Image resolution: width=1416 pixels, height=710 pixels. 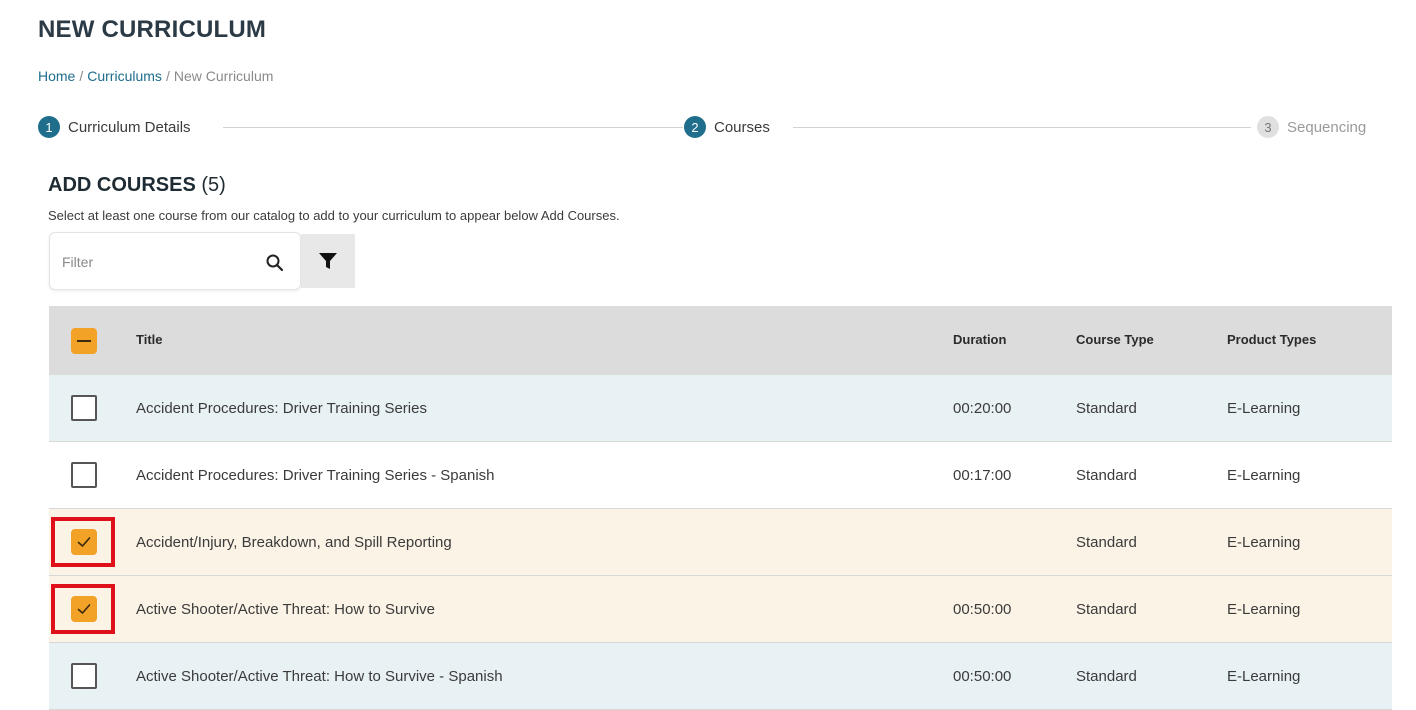 What do you see at coordinates (49, 127) in the screenshot?
I see `step-number-1: 1` at bounding box center [49, 127].